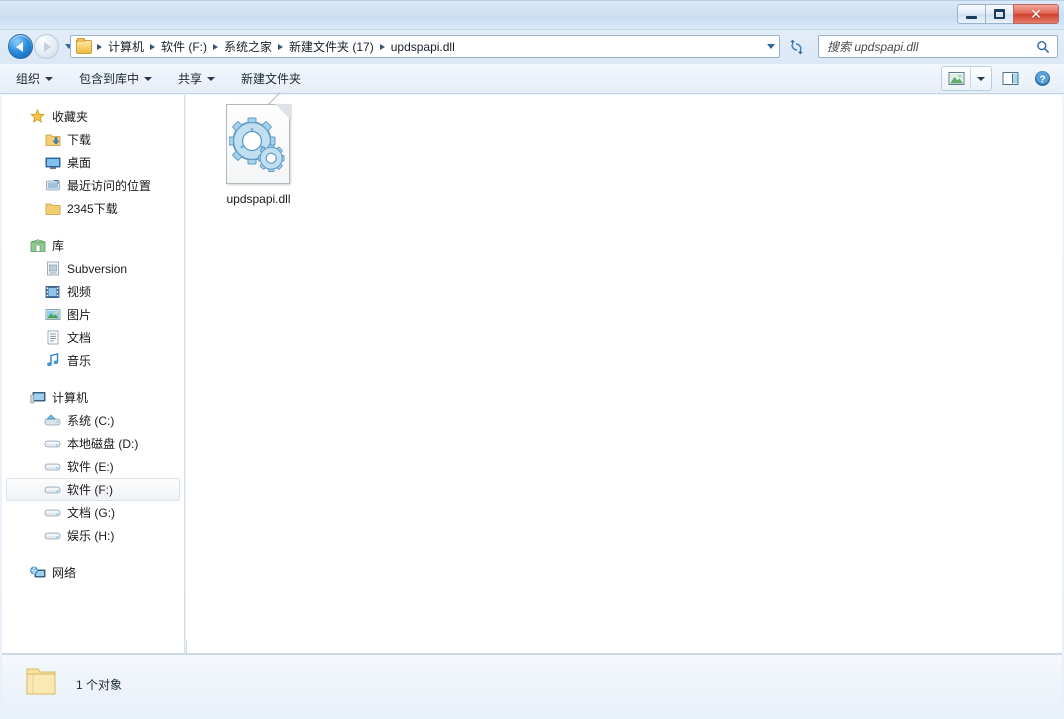 Image resolution: width=1064 pixels, height=719 pixels. What do you see at coordinates (196, 78) in the screenshot?
I see `share-with-button: 共享` at bounding box center [196, 78].